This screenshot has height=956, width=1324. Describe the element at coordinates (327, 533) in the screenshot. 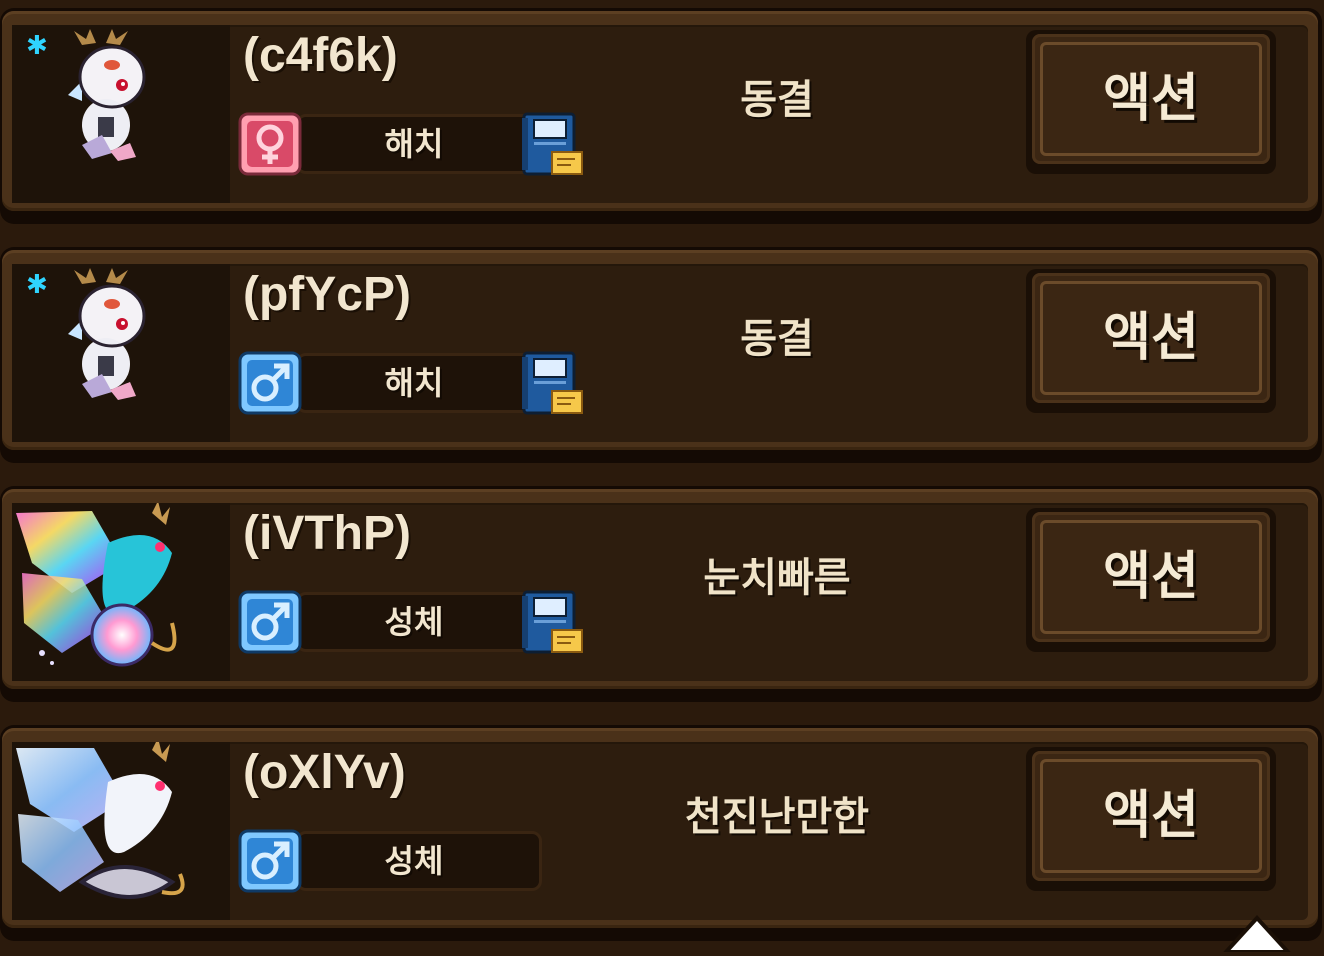

I see `creature-name: (iVThP)` at that location.